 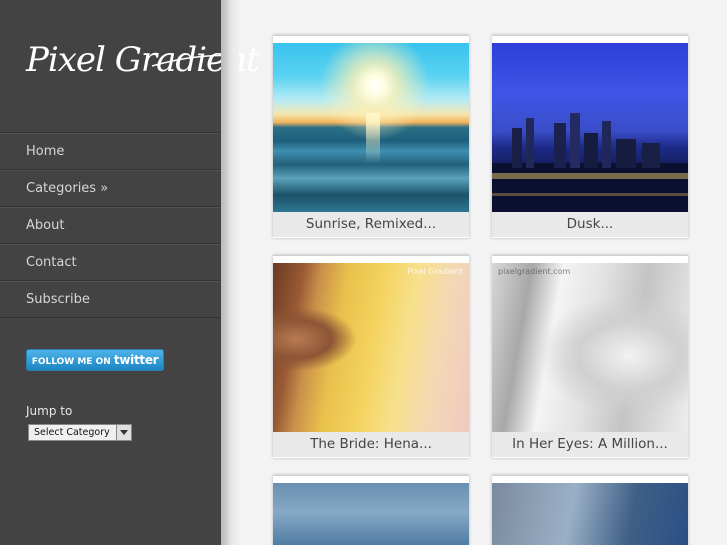 I want to click on twitter-wordmark: twitter, so click(x=136, y=360).